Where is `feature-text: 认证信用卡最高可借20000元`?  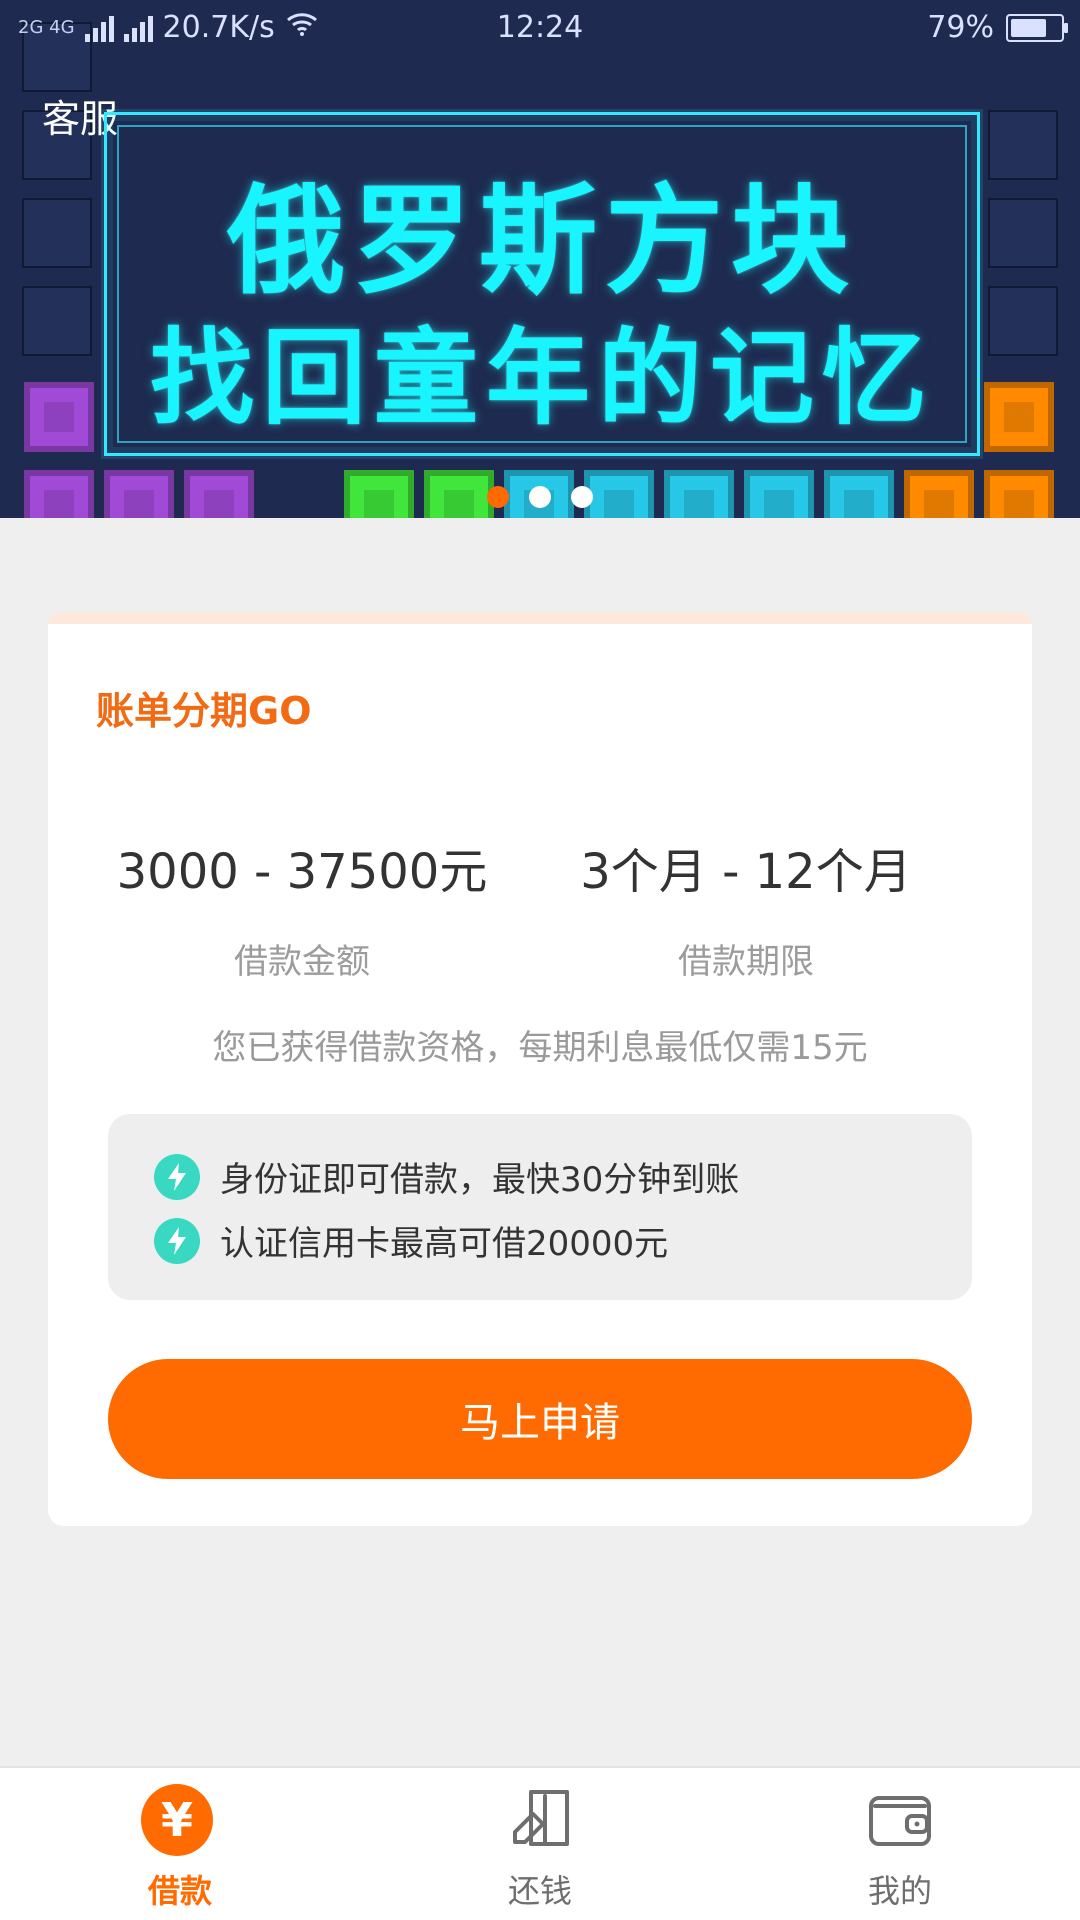 feature-text: 认证信用卡最高可借20000元 is located at coordinates (444, 1244).